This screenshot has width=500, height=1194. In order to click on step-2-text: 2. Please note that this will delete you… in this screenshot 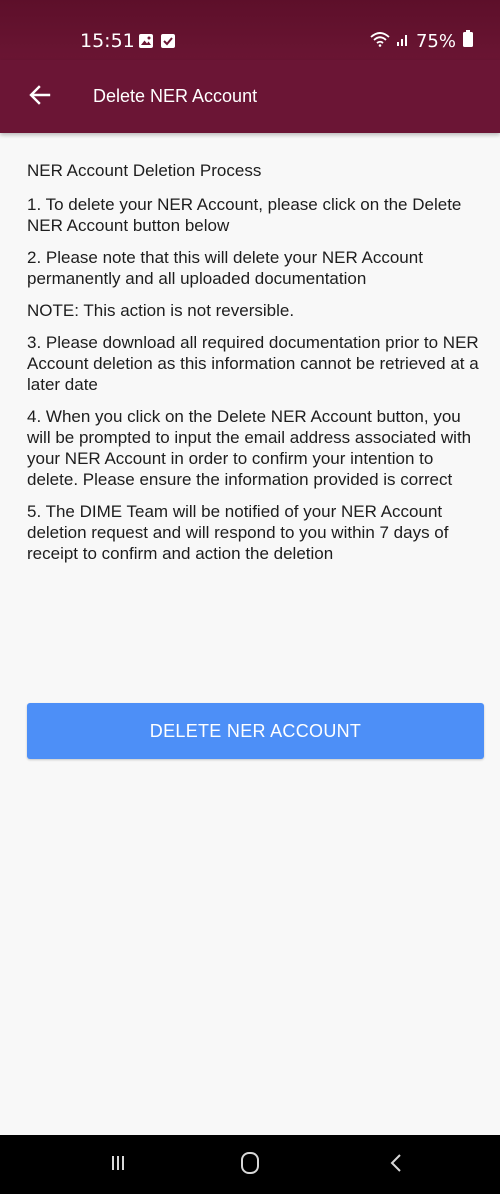, I will do `click(225, 268)`.